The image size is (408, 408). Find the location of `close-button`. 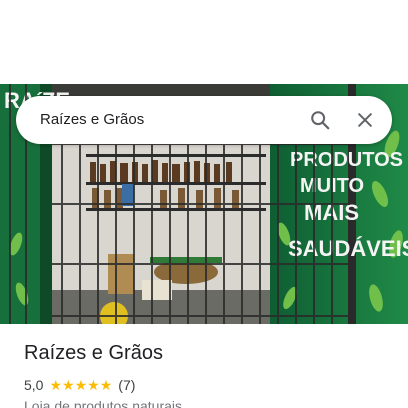

close-button is located at coordinates (365, 120).